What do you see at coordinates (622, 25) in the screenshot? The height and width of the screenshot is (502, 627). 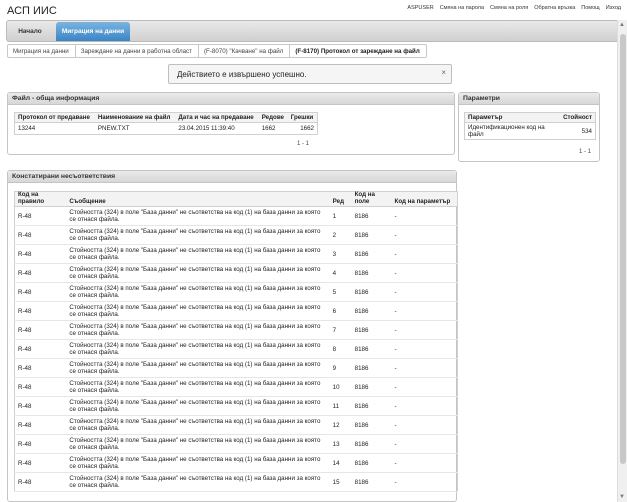 I see `scroll-up-icon: ▲` at bounding box center [622, 25].